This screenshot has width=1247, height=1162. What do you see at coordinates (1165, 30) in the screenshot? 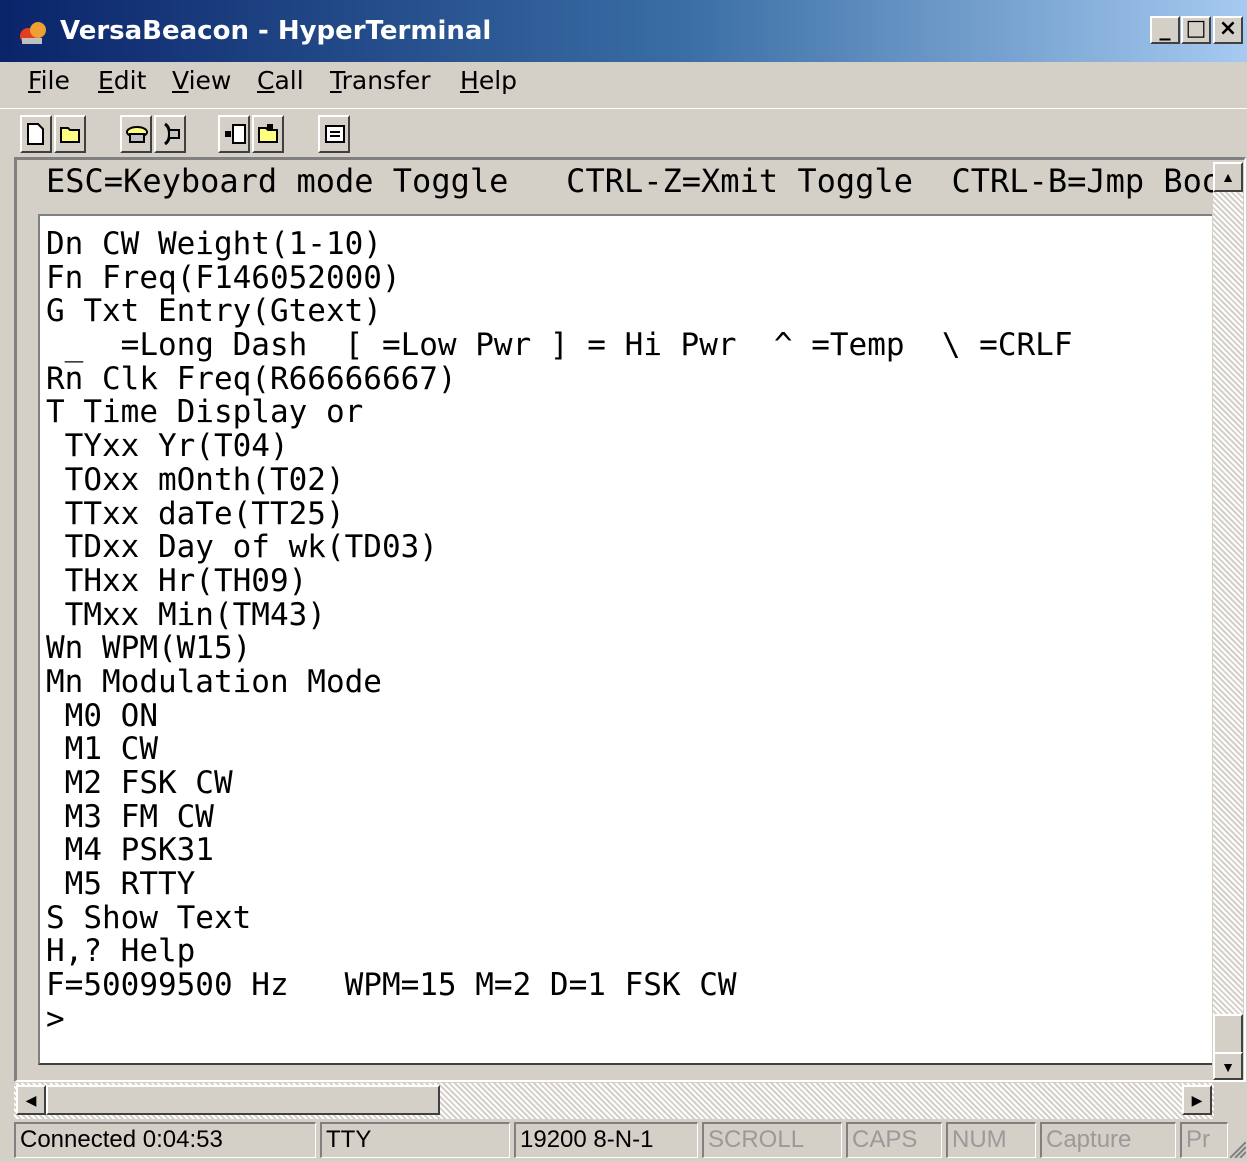
I see `minimize-button: _` at bounding box center [1165, 30].